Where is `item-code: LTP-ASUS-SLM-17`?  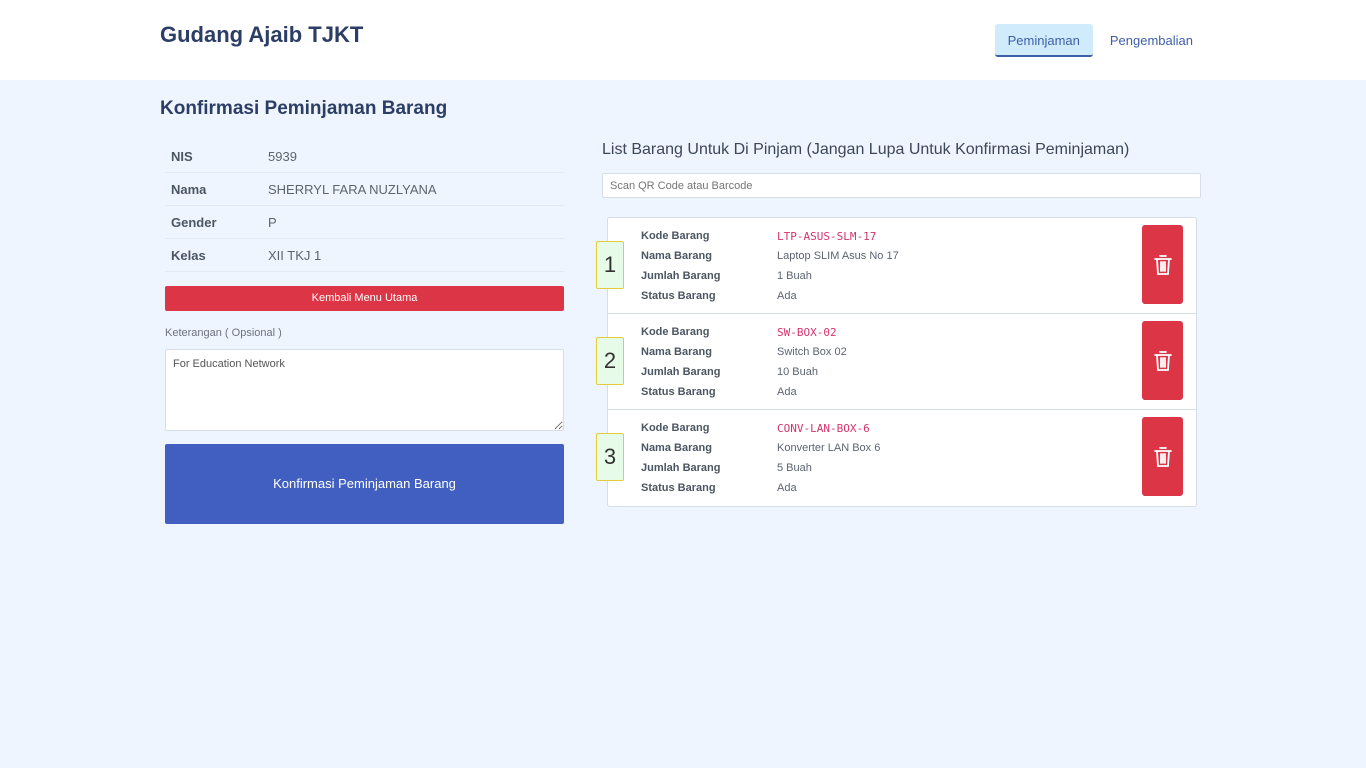 item-code: LTP-ASUS-SLM-17 is located at coordinates (827, 236).